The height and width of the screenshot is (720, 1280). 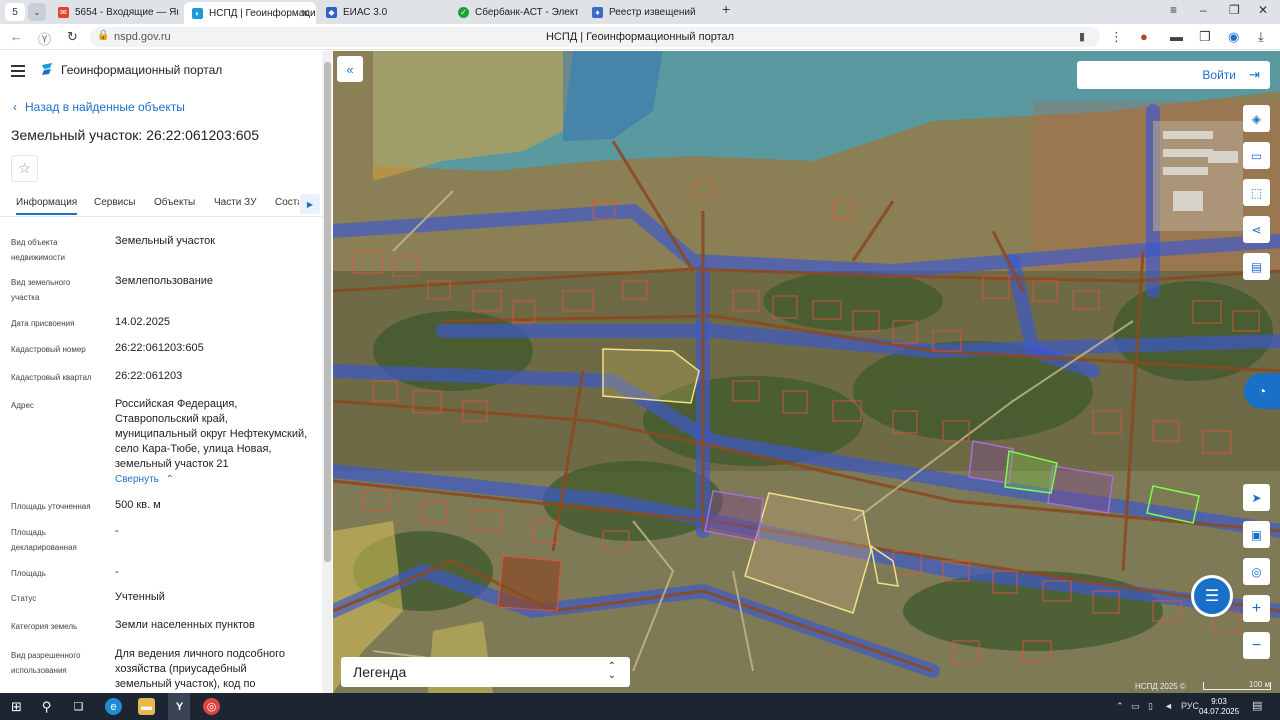 I want to click on incognito-icon: ▬, so click(x=1176, y=36).